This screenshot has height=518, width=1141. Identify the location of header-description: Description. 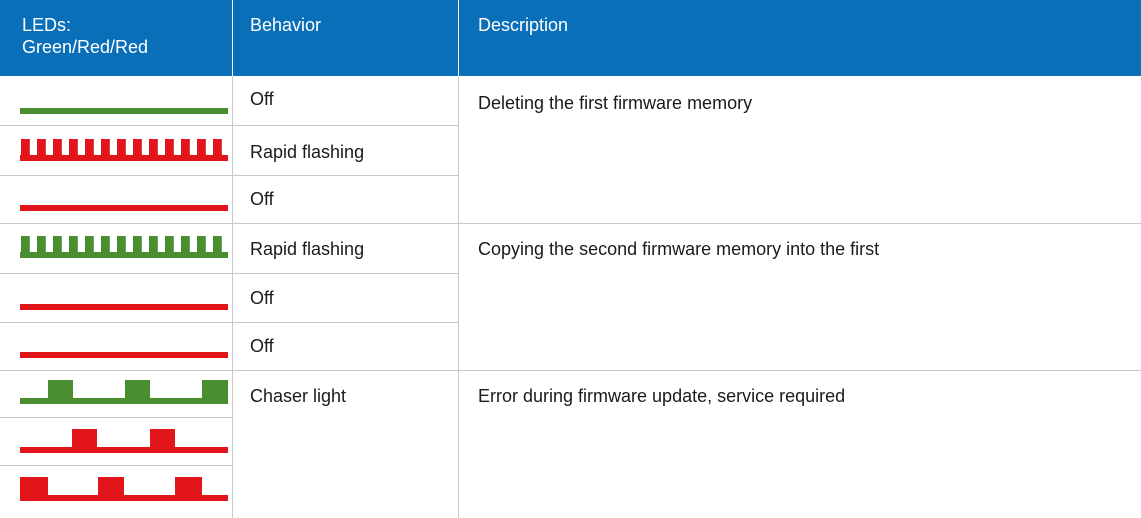
(523, 25).